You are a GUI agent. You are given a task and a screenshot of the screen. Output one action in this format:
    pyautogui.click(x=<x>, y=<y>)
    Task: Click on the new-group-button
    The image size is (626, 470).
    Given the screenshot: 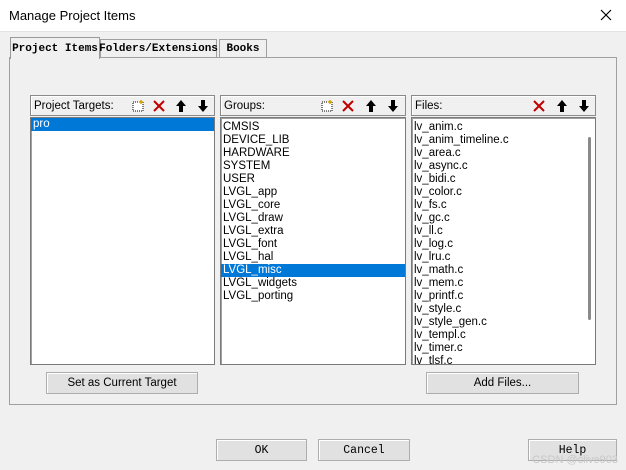 What is the action you would take?
    pyautogui.click(x=327, y=106)
    